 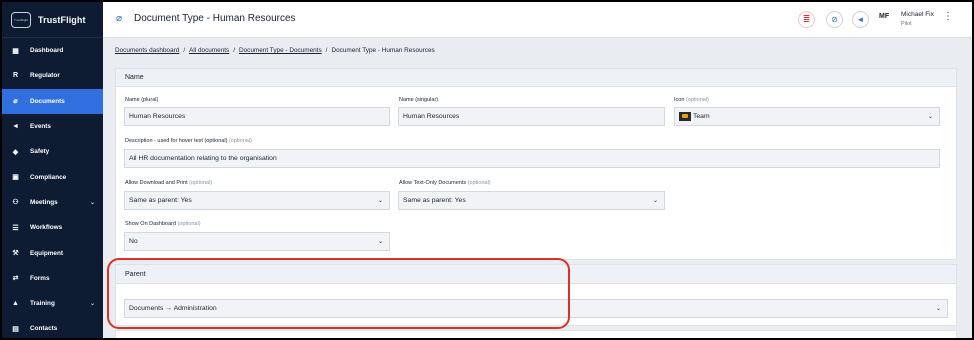 I want to click on icon-label: Icon (optional), so click(x=691, y=100).